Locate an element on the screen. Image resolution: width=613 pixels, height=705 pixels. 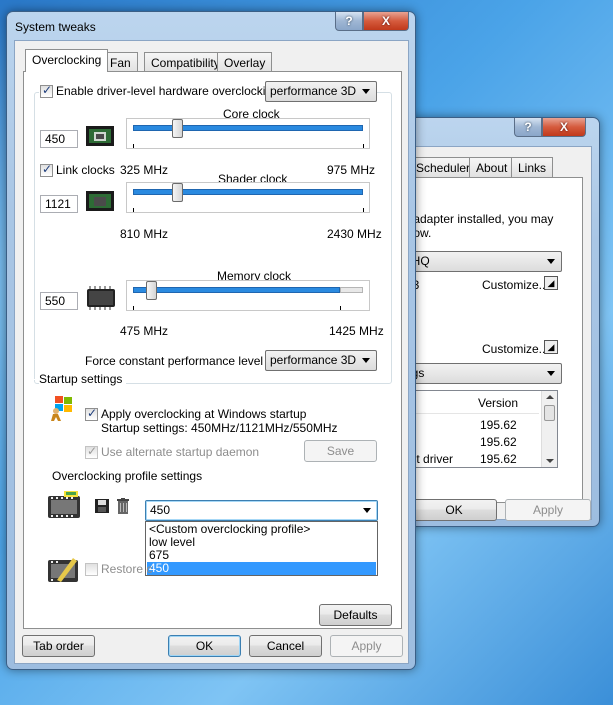
back-apply-button: Apply is located at coordinates (548, 510).